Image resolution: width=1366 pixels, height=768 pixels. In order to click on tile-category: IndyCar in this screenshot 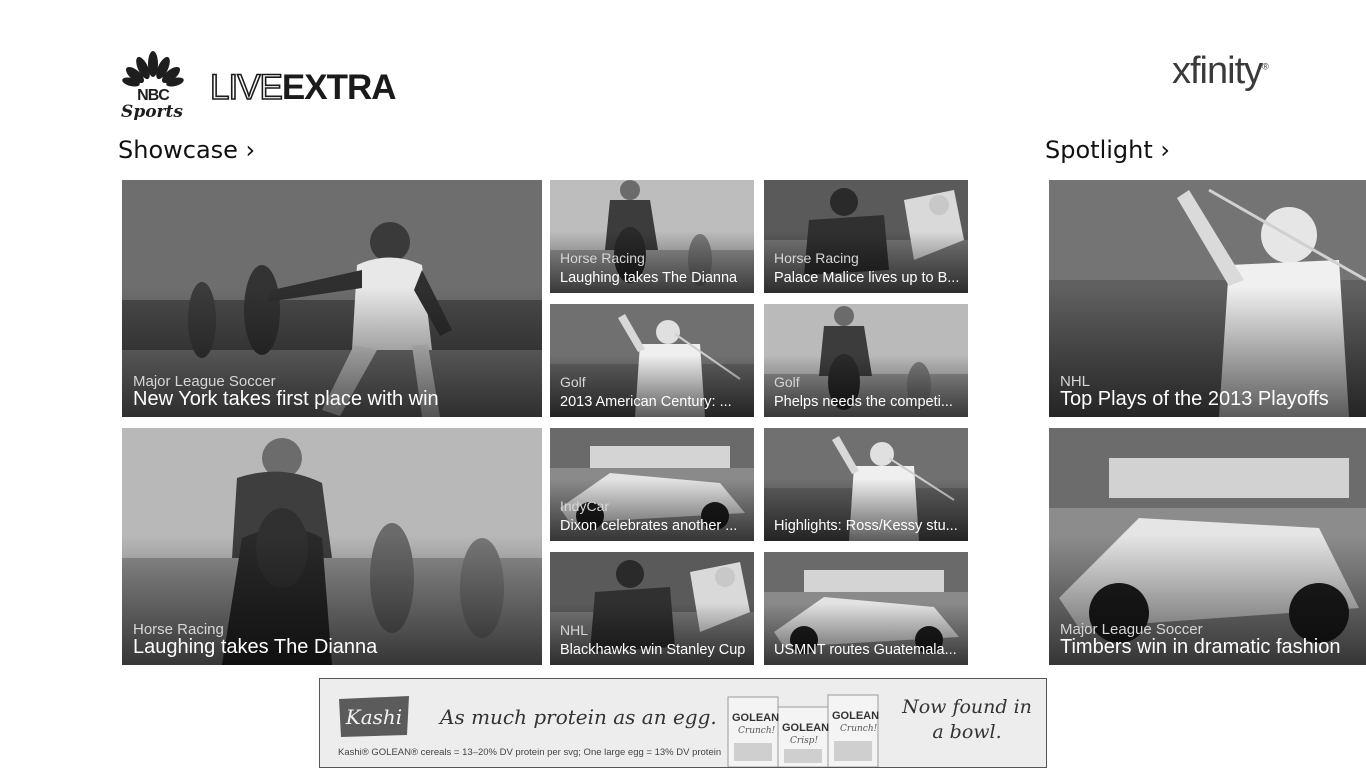, I will do `click(585, 506)`.